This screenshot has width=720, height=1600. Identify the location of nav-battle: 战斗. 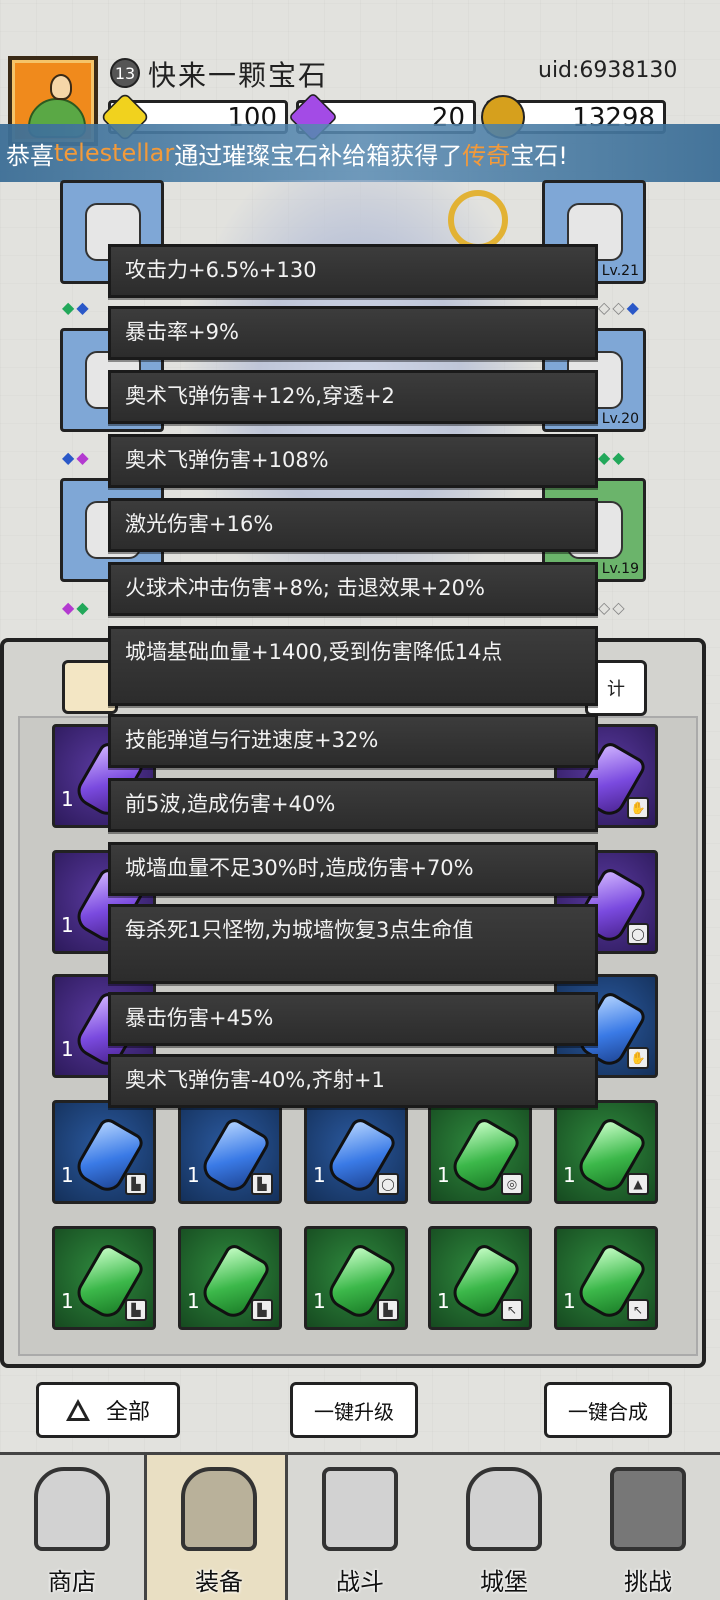
(360, 1527).